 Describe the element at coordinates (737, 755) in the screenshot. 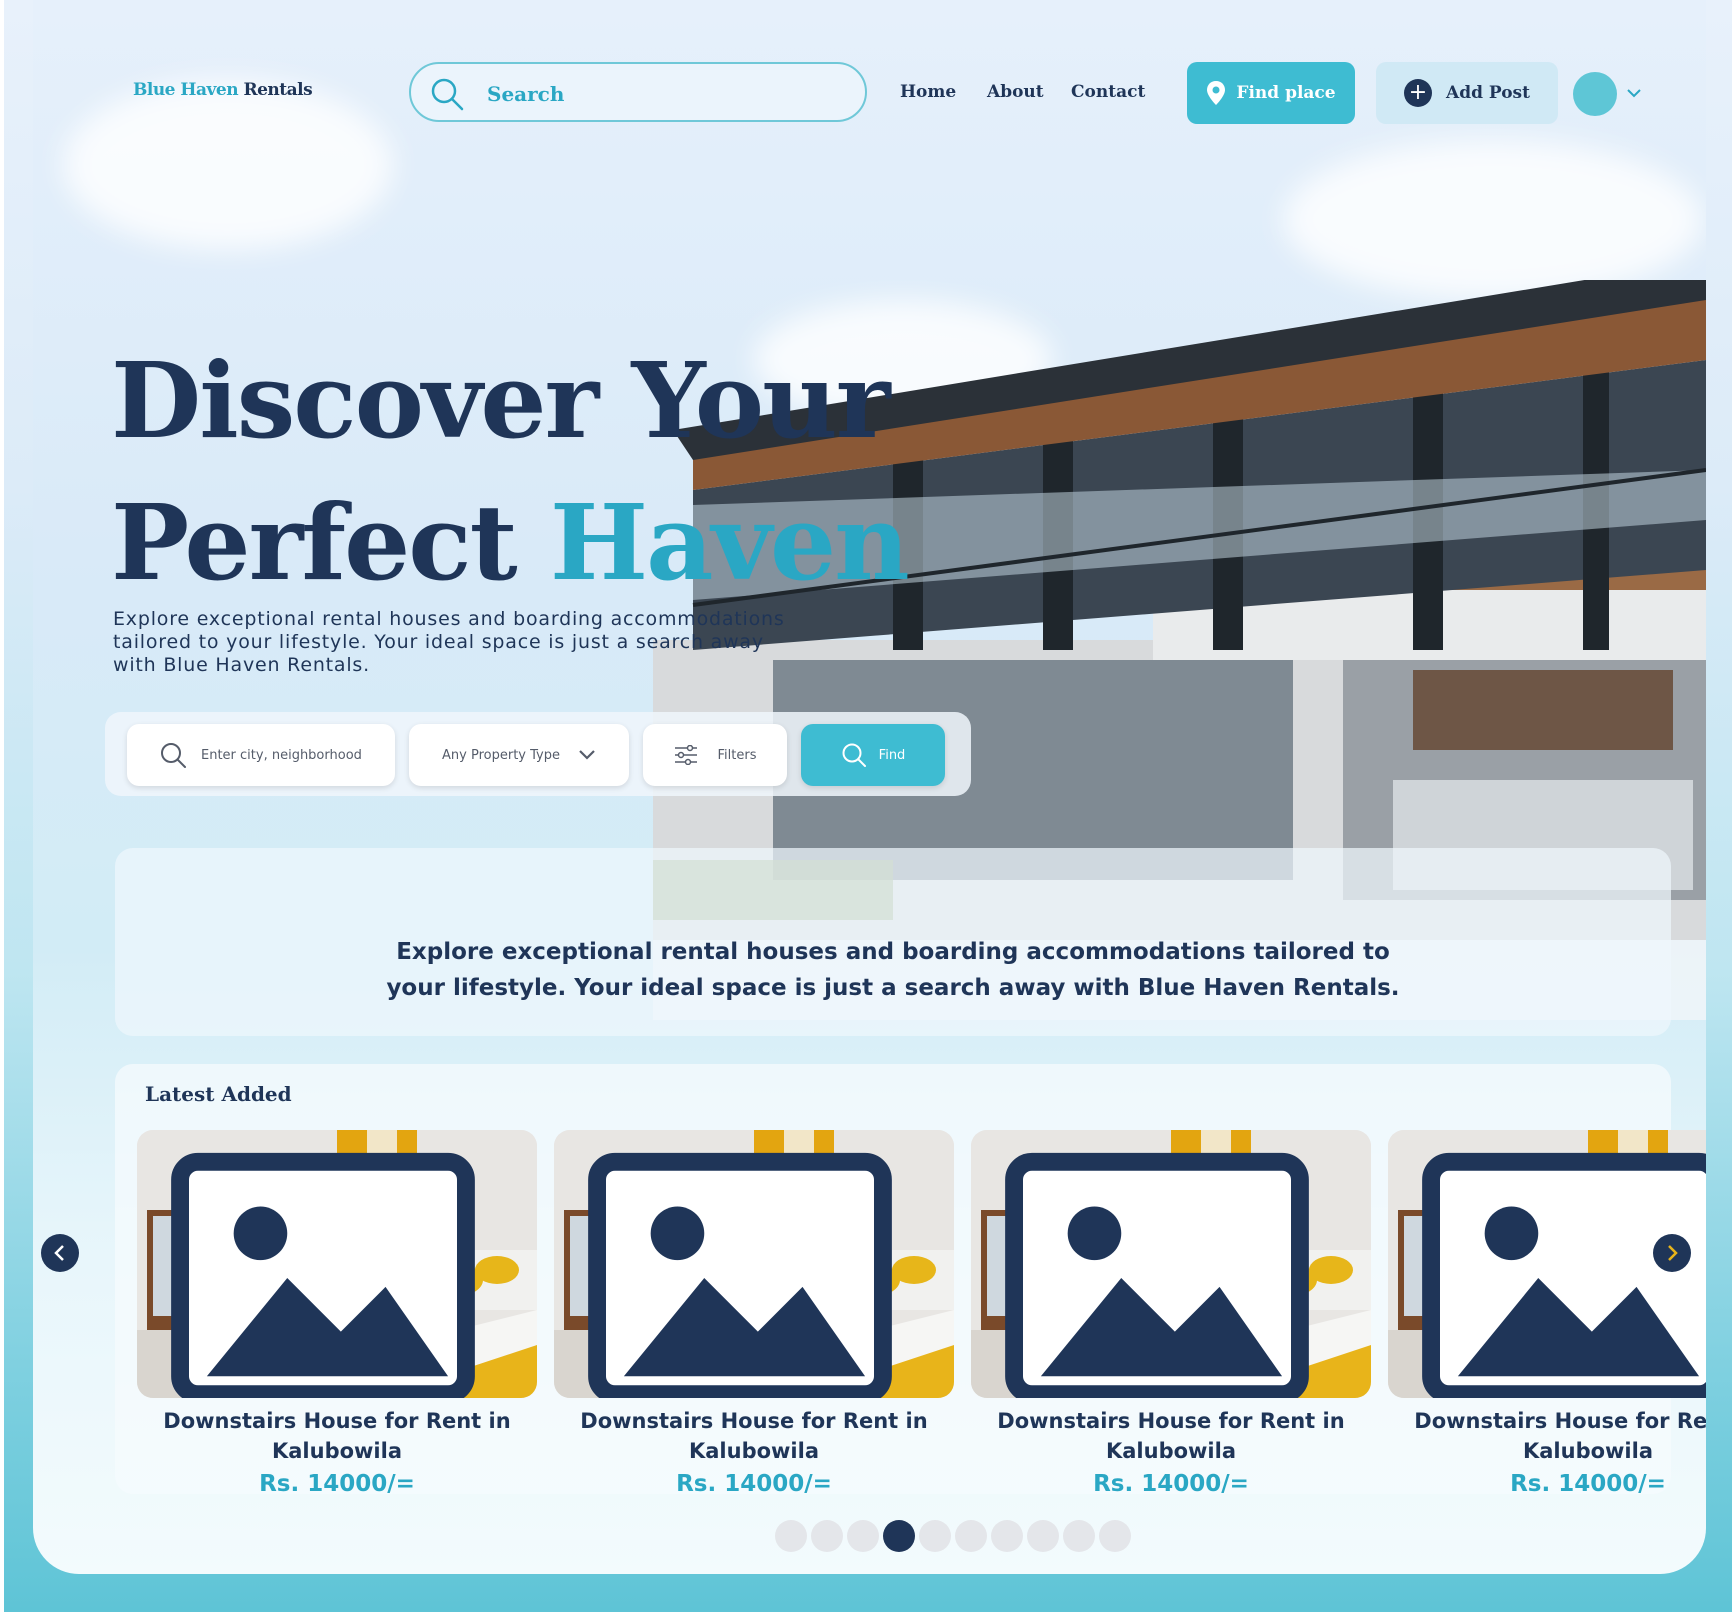

I see `filters-label: Filters` at that location.